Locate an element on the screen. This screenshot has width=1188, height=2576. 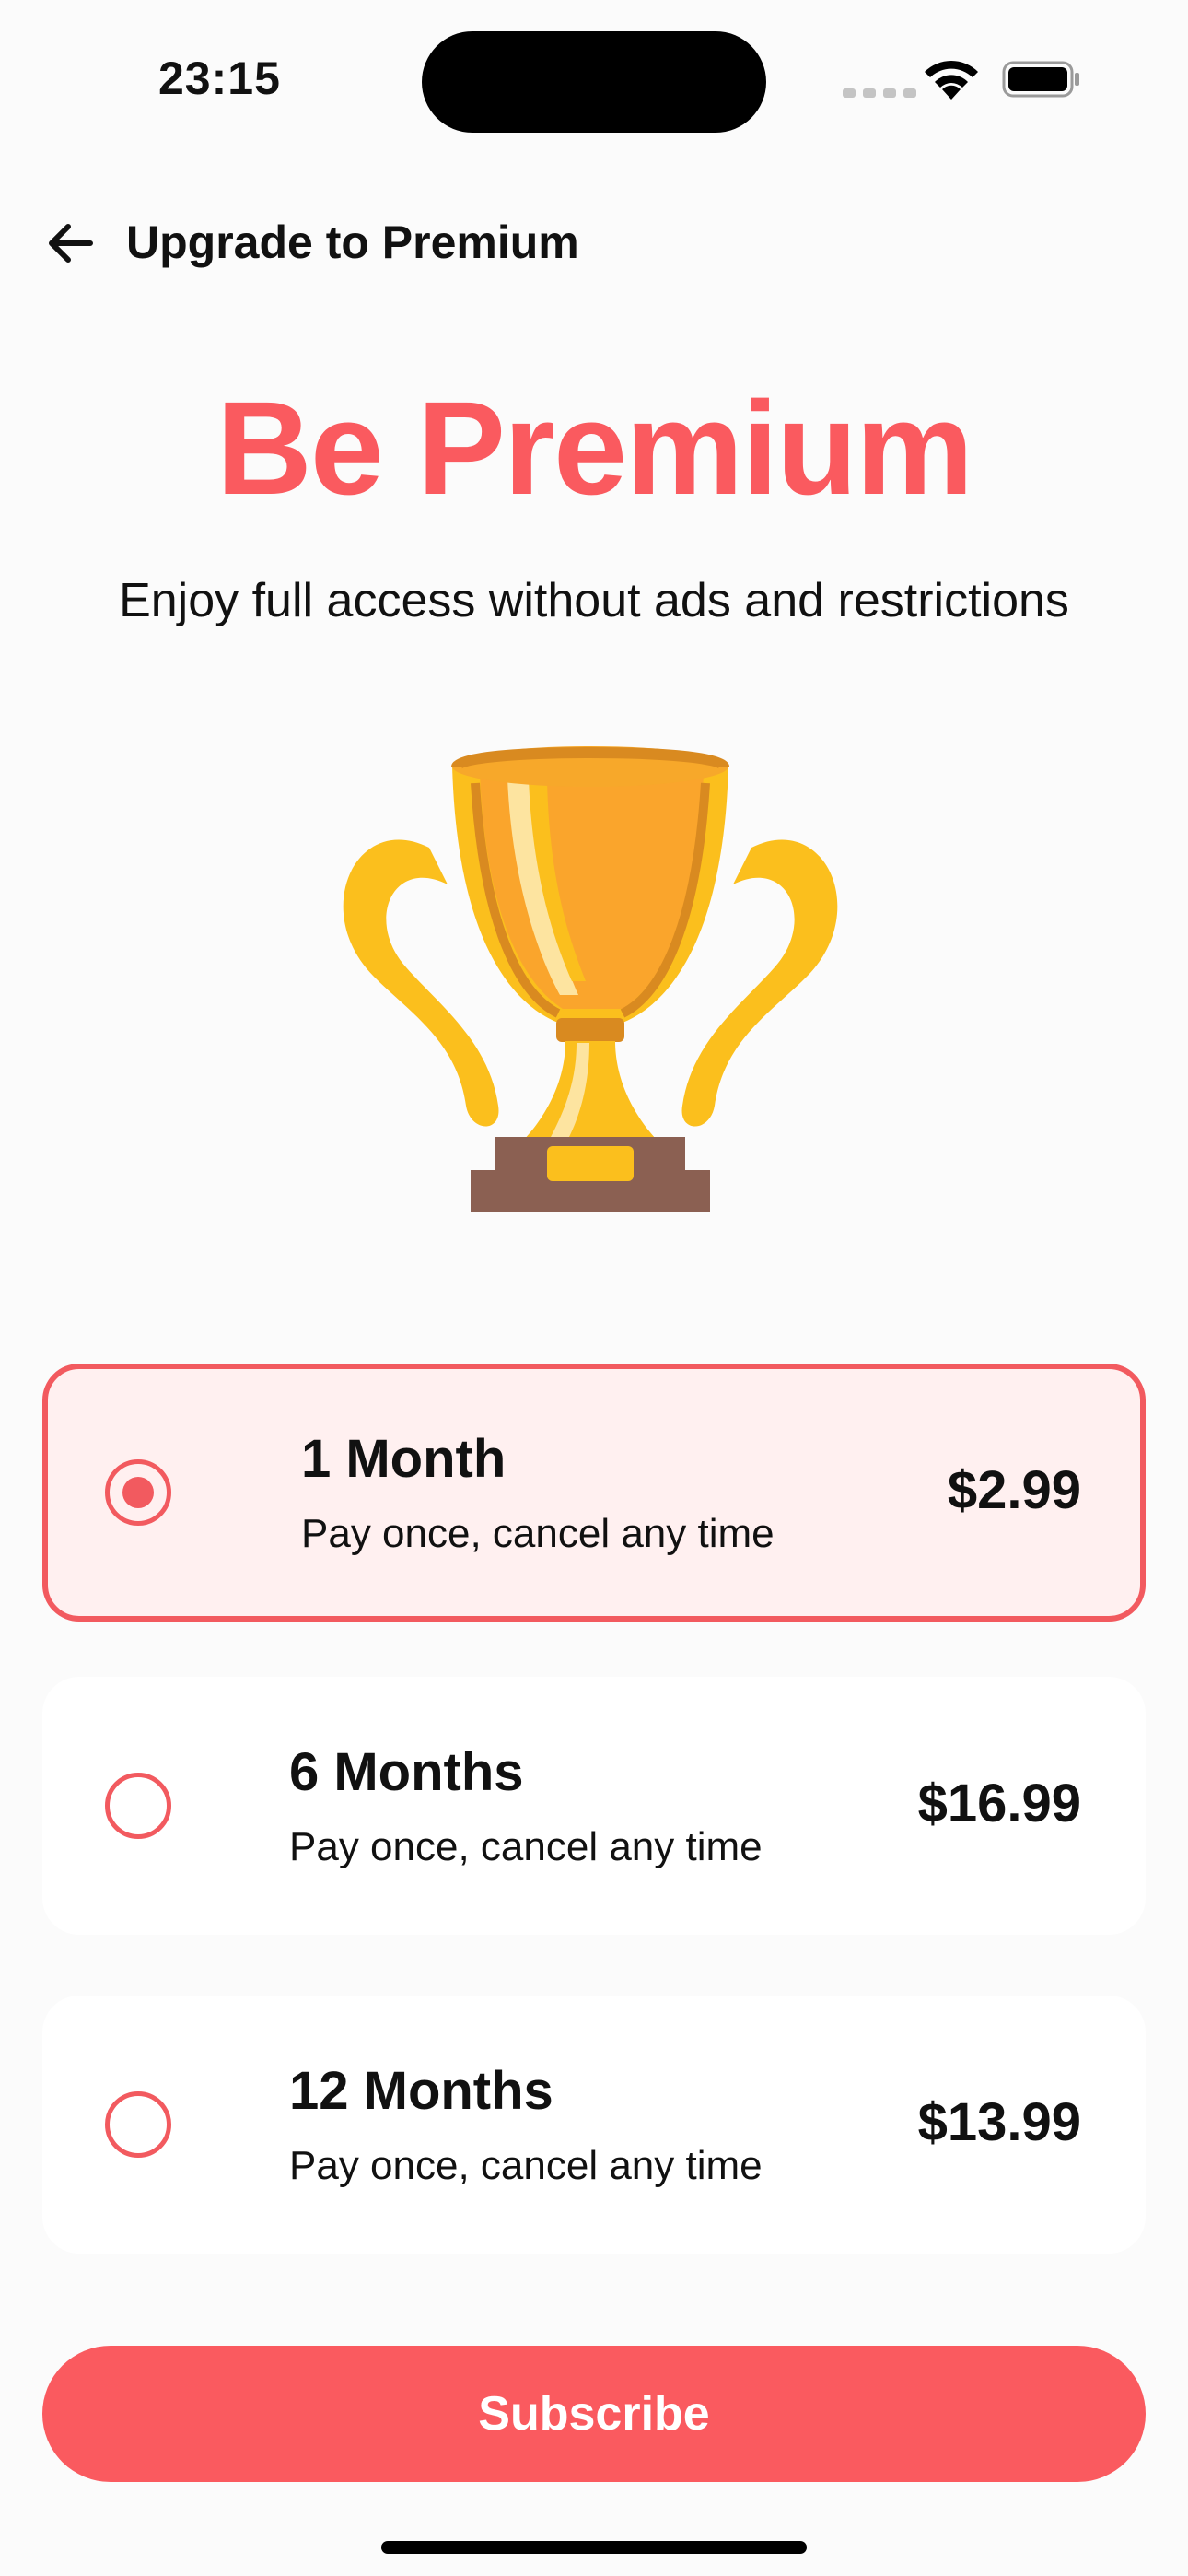
subscribe-button: Subscribe is located at coordinates (594, 2414).